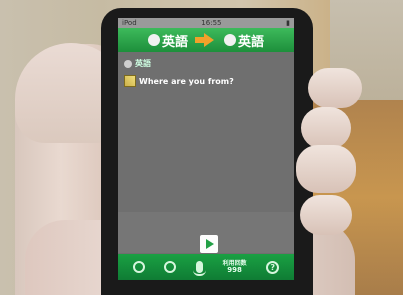 This screenshot has width=403, height=295. What do you see at coordinates (273, 267) in the screenshot?
I see `help-icon: ?` at bounding box center [273, 267].